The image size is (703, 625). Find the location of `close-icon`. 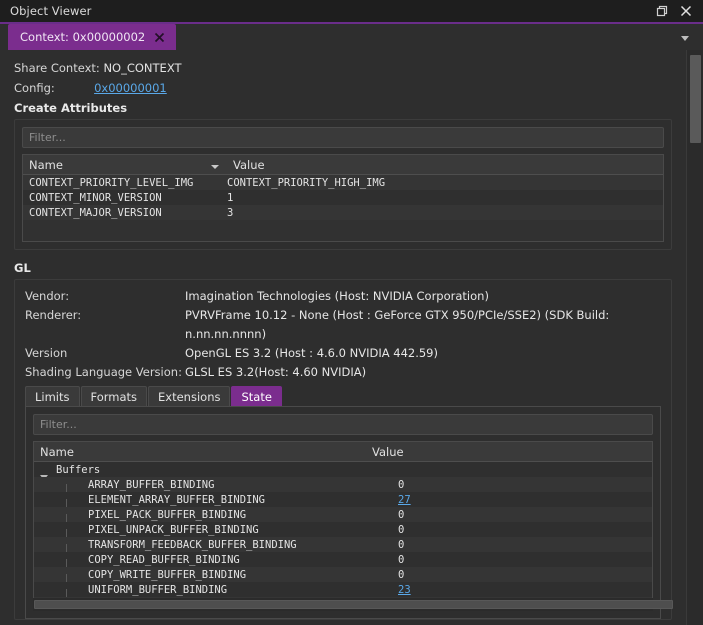

close-icon is located at coordinates (686, 11).